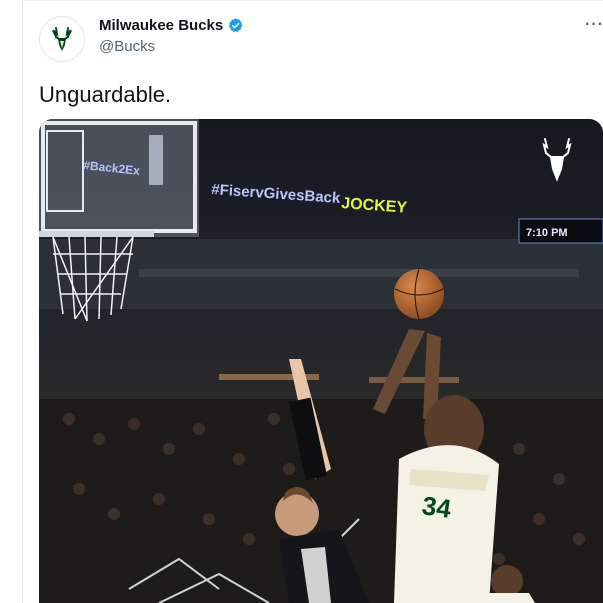 This screenshot has height=603, width=603. I want to click on bucks-deer-logo-icon, so click(62, 39).